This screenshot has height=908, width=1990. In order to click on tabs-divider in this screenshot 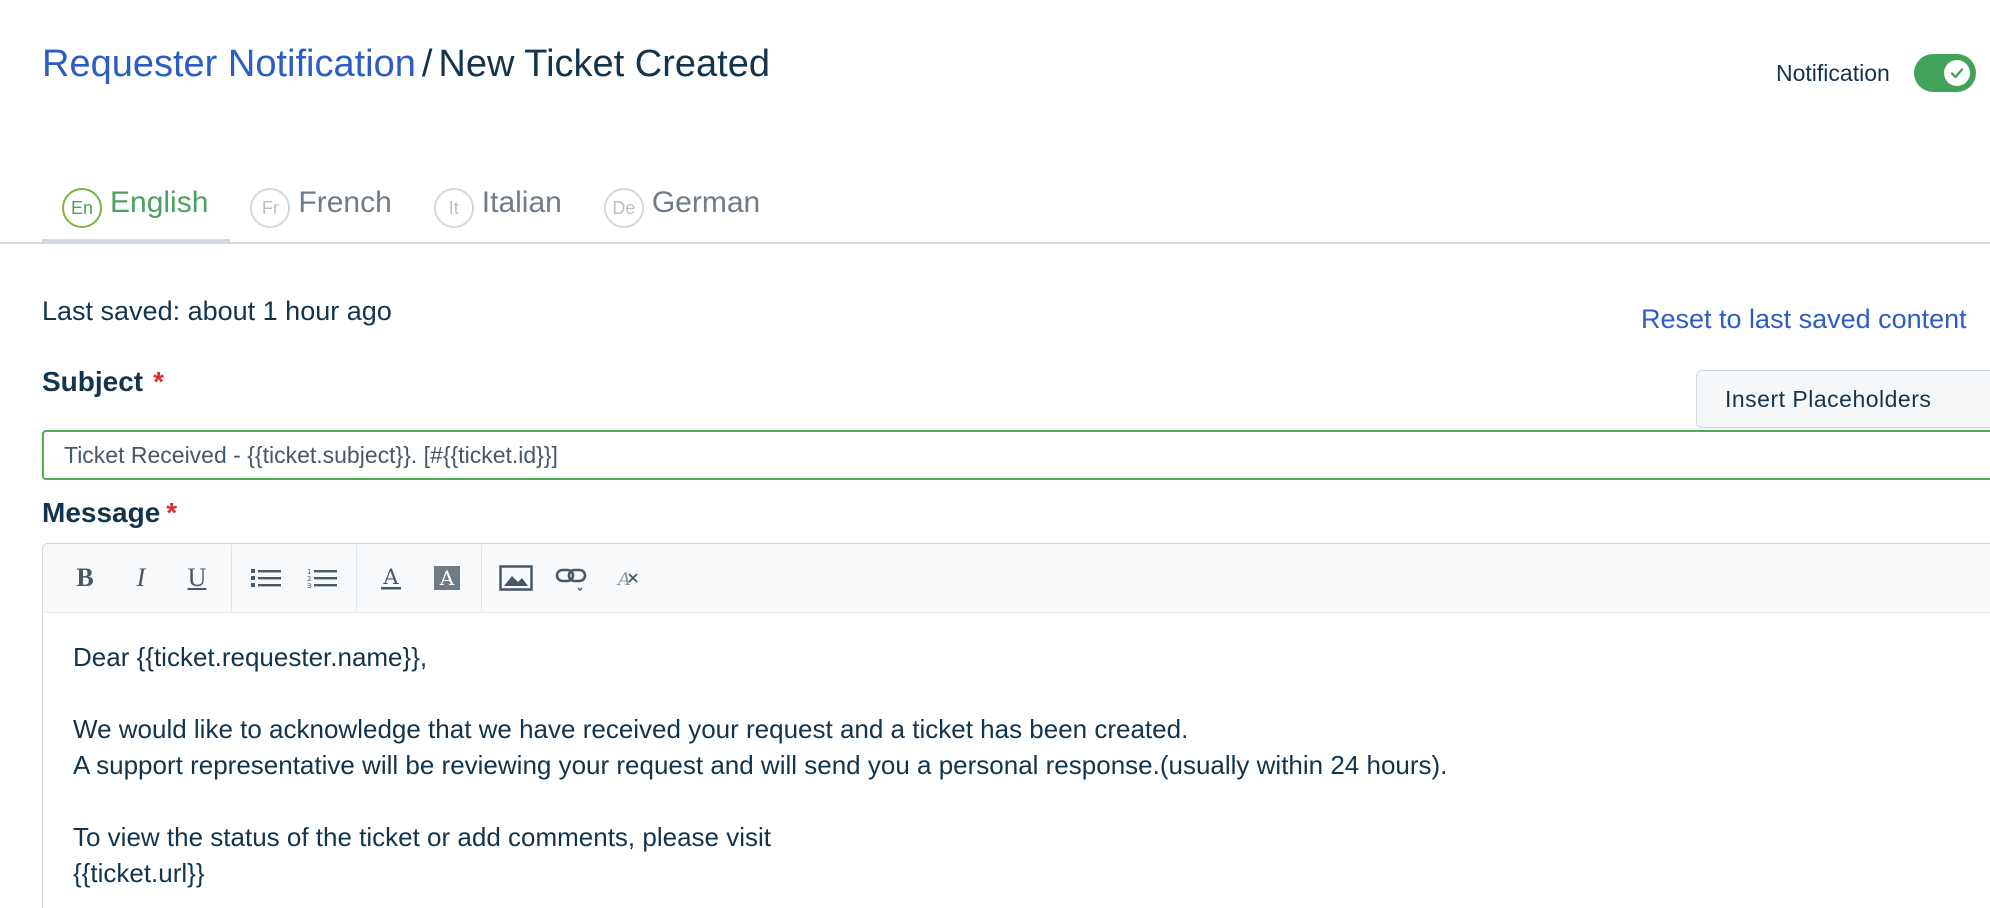, I will do `click(995, 243)`.